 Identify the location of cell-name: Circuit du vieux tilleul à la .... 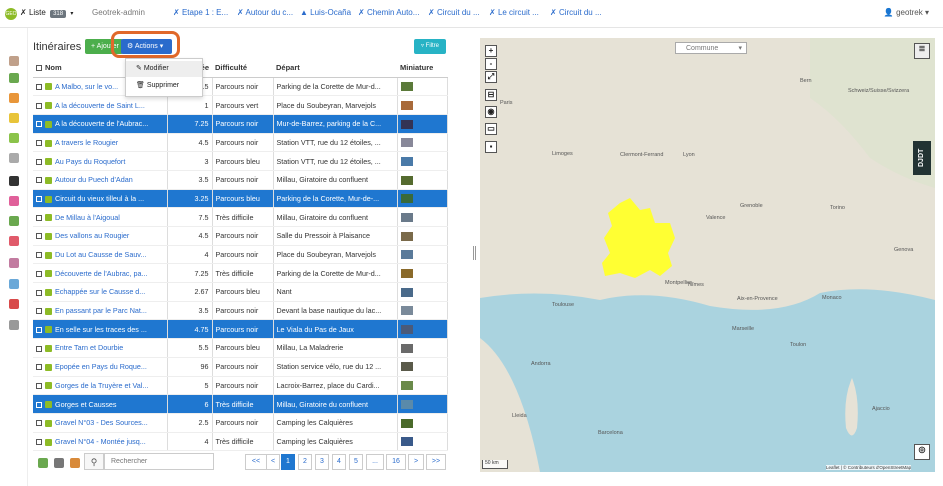
(100, 199).